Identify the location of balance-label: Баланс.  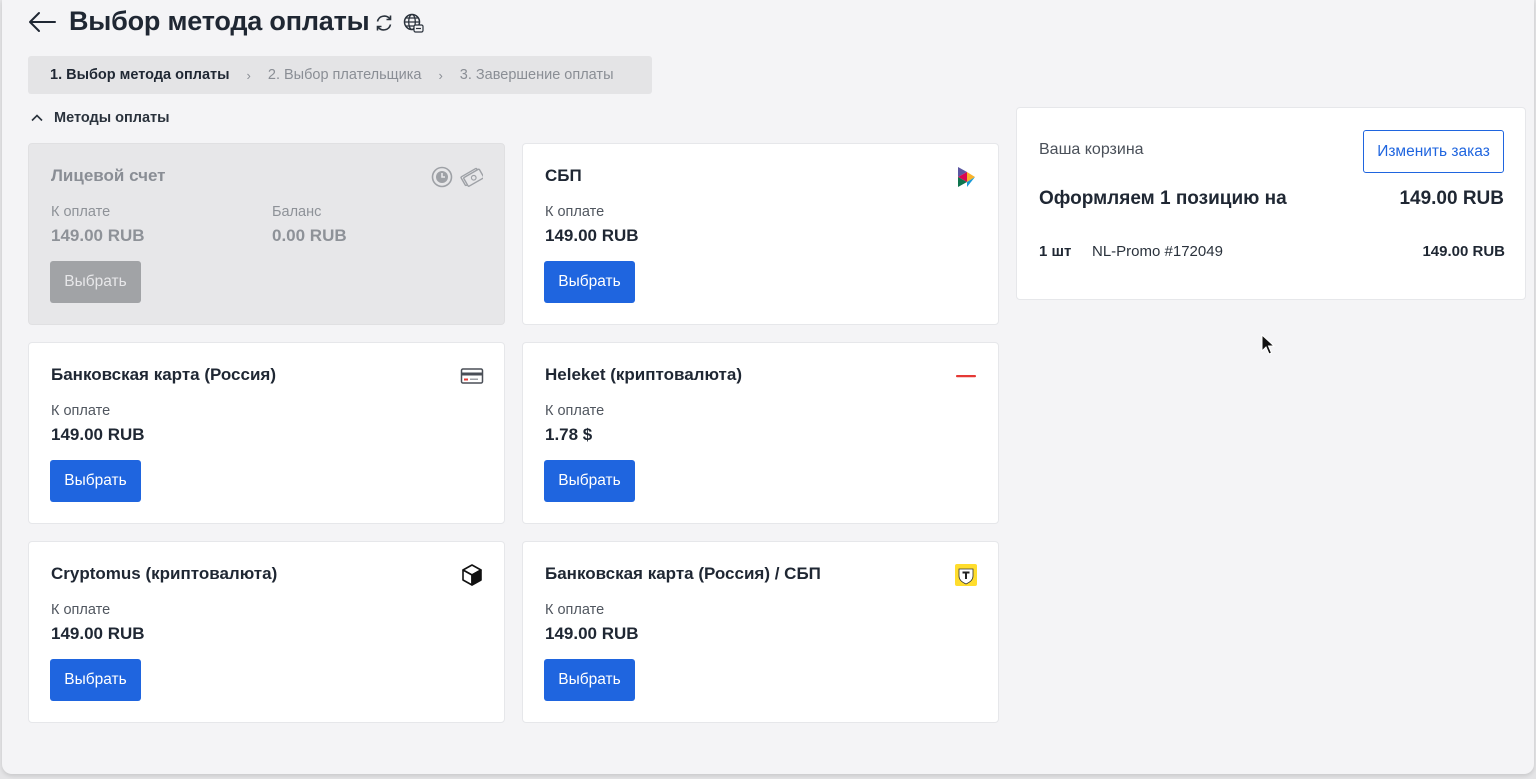
(297, 212).